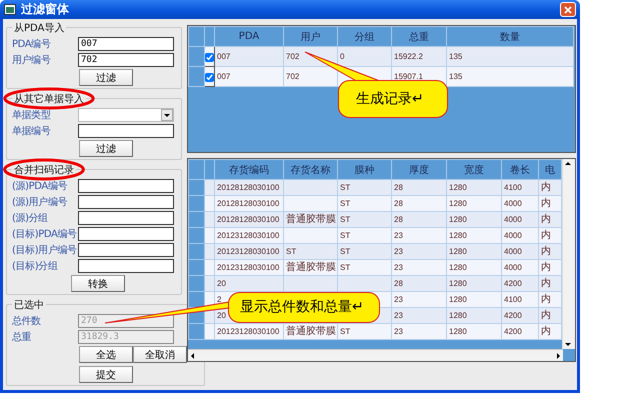  What do you see at coordinates (45, 250) in the screenshot?
I see `field-label: (目标)用户编号` at bounding box center [45, 250].